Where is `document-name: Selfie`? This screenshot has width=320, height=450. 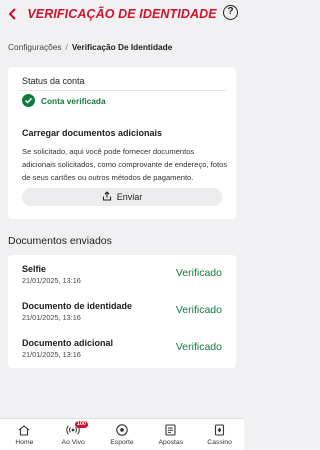
document-name: Selfie is located at coordinates (34, 269).